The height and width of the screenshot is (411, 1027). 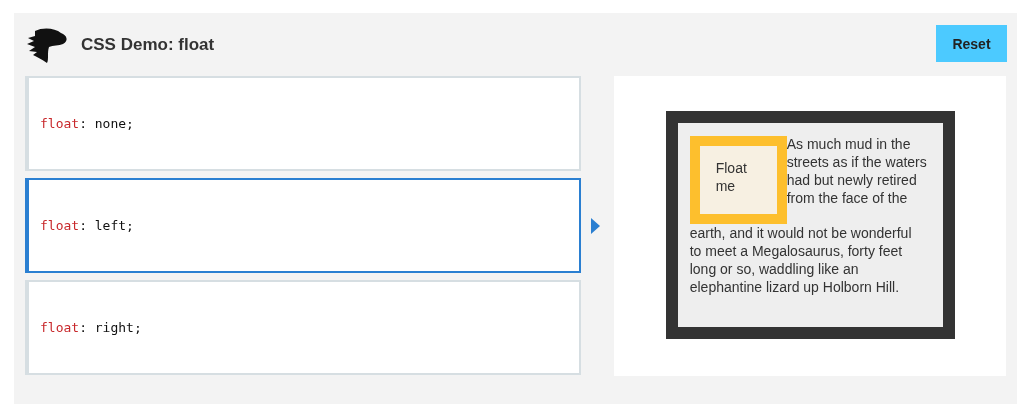 What do you see at coordinates (47, 44) in the screenshot?
I see `dinosaur-head-icon` at bounding box center [47, 44].